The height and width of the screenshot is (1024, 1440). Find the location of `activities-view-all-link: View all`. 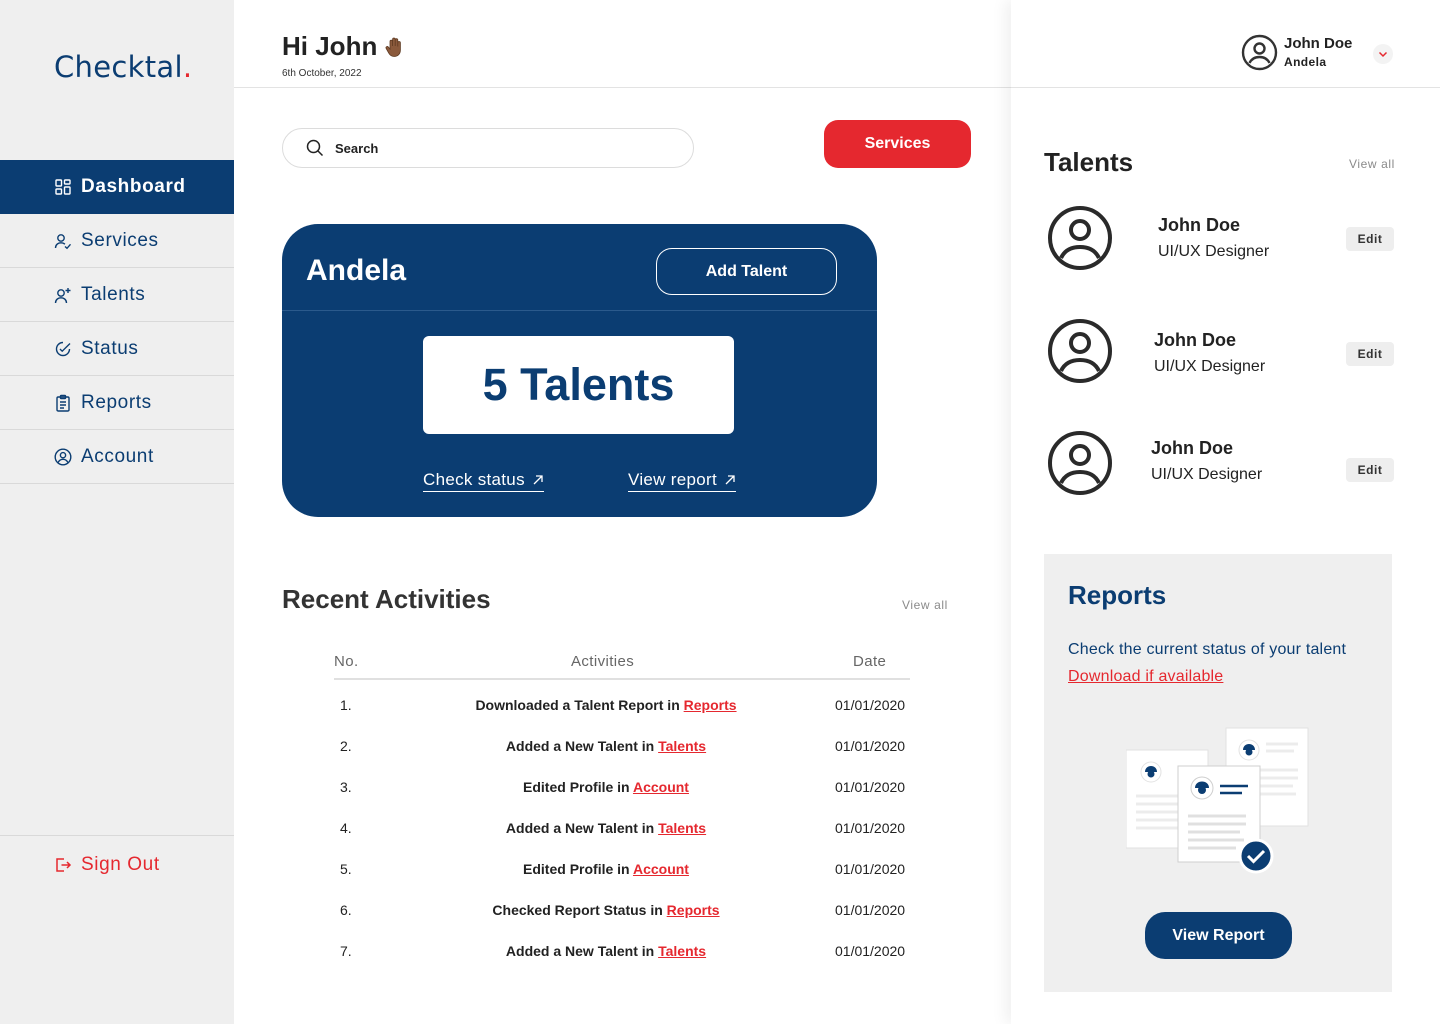

activities-view-all-link: View all is located at coordinates (925, 605).